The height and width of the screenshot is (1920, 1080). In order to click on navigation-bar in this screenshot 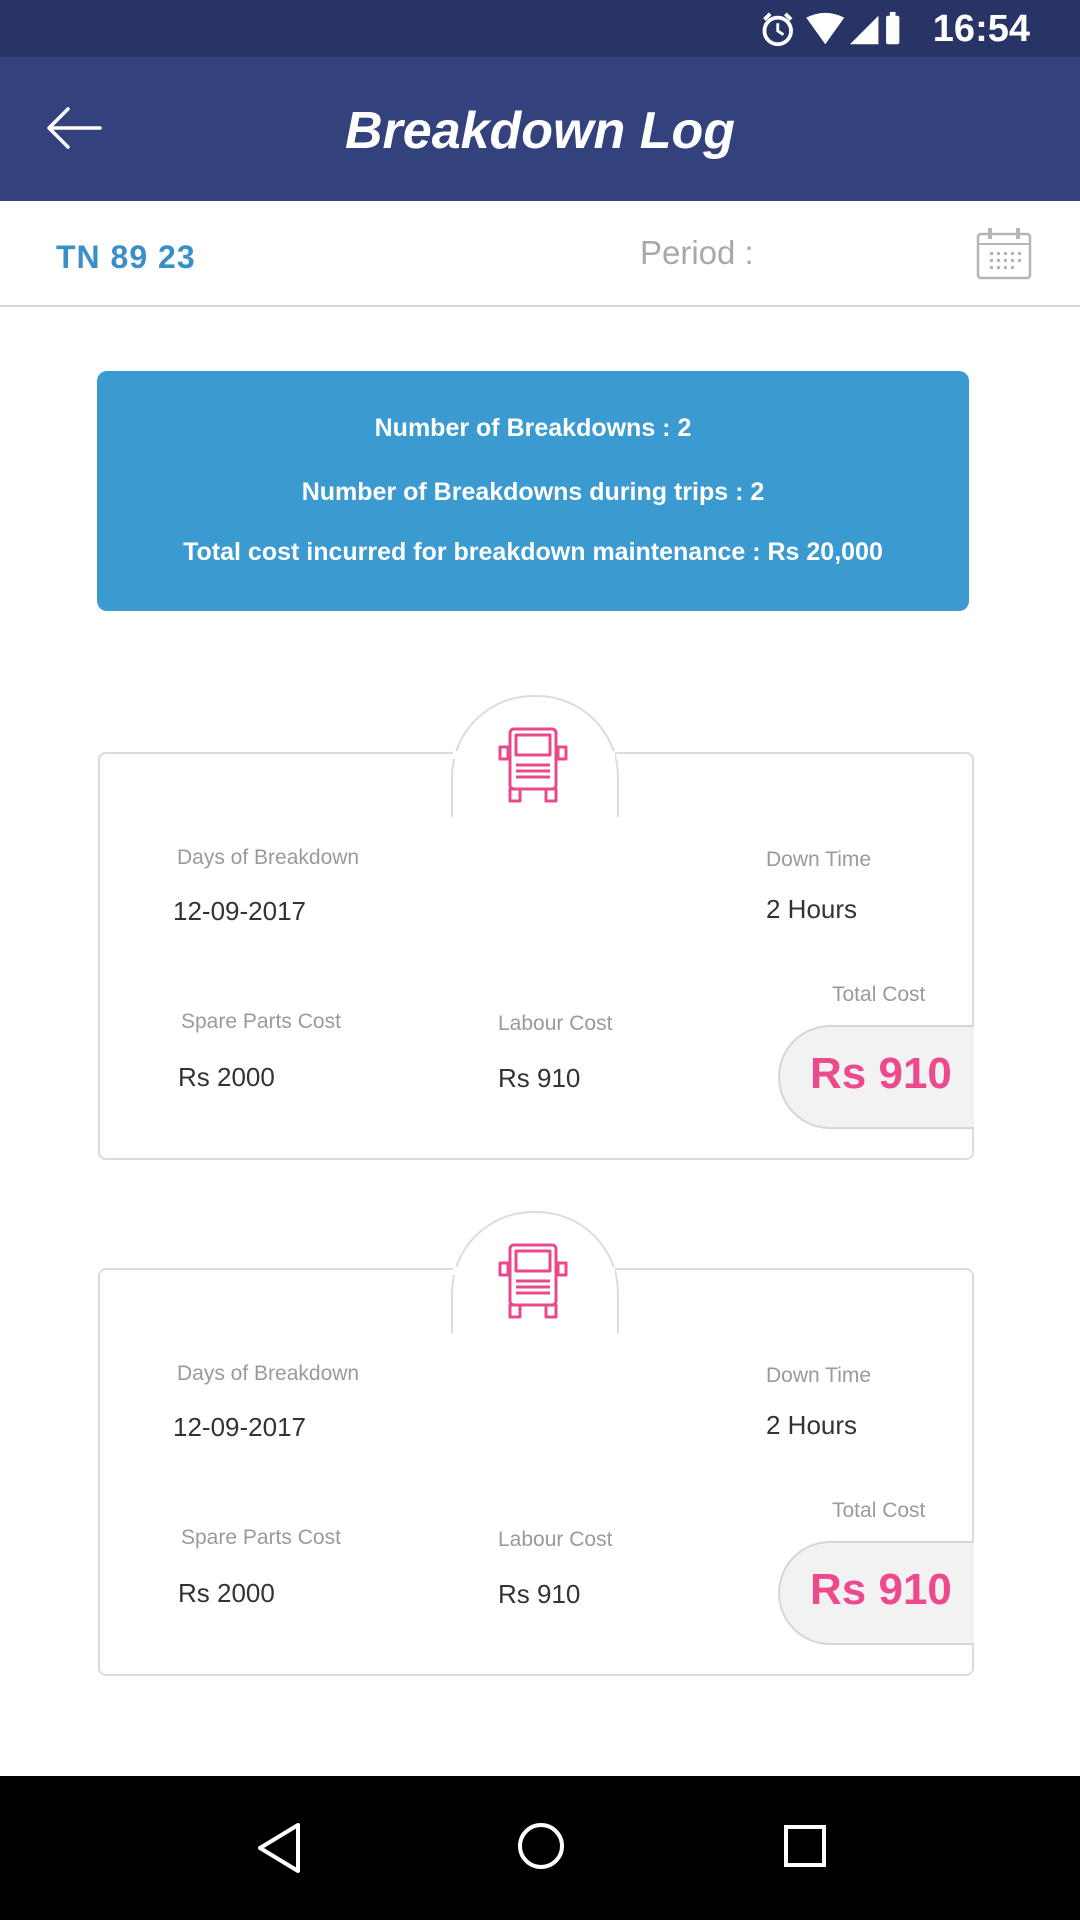, I will do `click(540, 1848)`.